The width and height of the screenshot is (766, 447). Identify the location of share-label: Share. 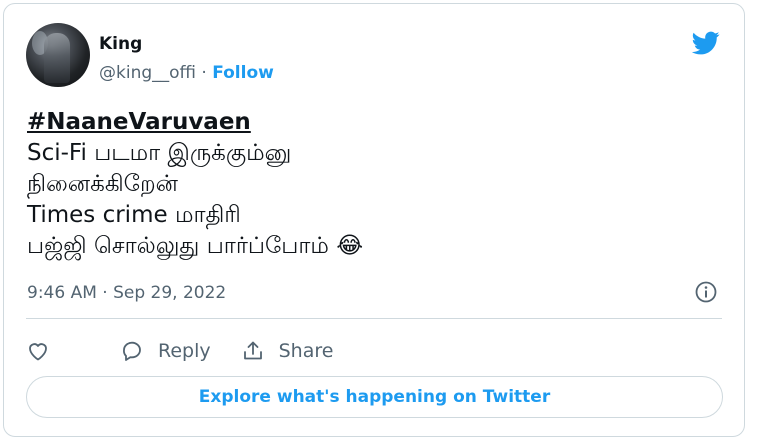
(306, 351).